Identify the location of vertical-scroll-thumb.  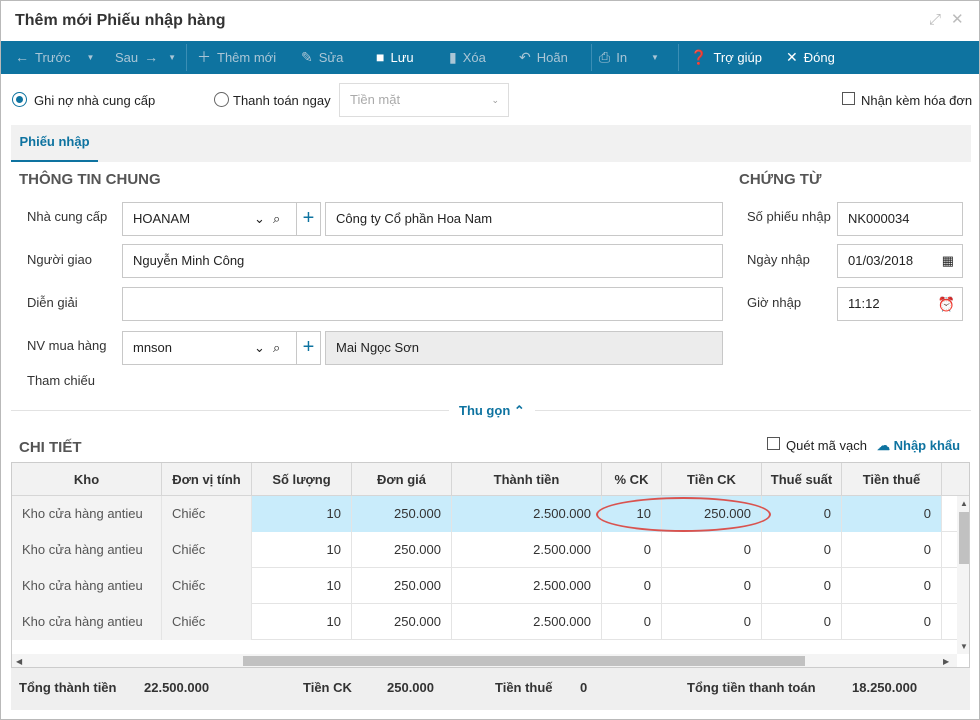
(964, 538).